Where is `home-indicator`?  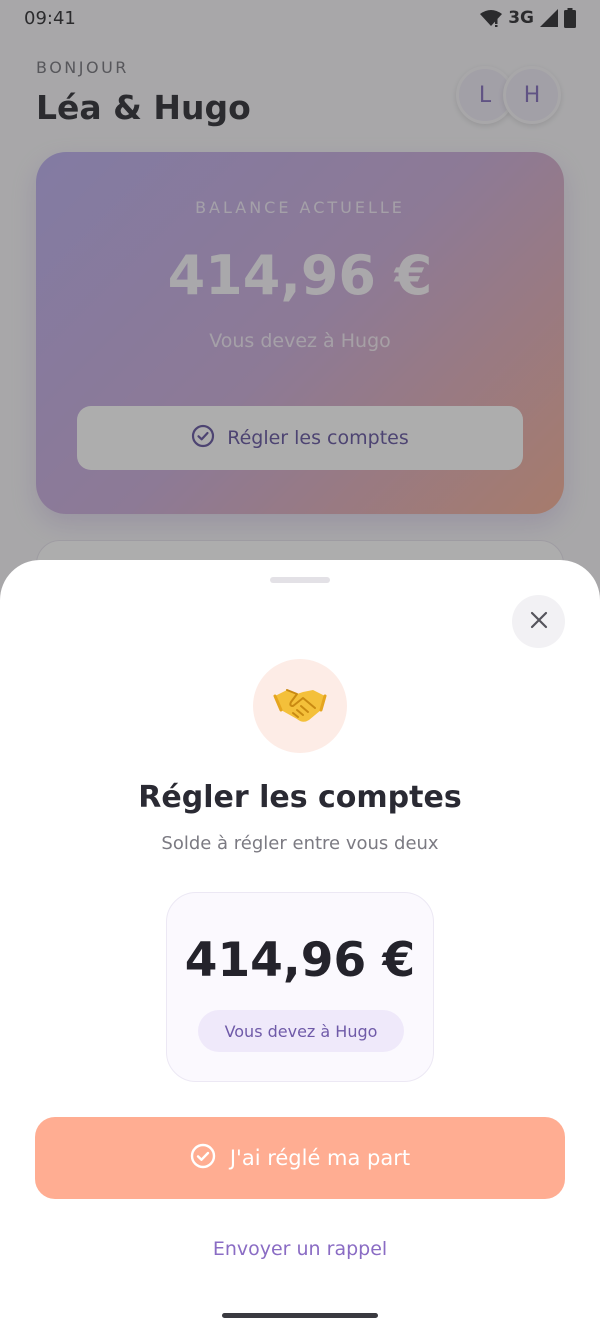
home-indicator is located at coordinates (300, 1315).